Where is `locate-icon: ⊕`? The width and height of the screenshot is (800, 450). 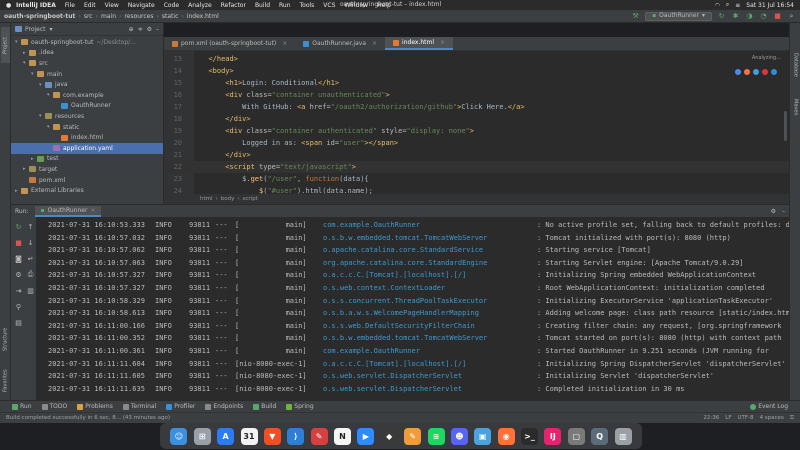
locate-icon: ⊕ is located at coordinates (131, 29).